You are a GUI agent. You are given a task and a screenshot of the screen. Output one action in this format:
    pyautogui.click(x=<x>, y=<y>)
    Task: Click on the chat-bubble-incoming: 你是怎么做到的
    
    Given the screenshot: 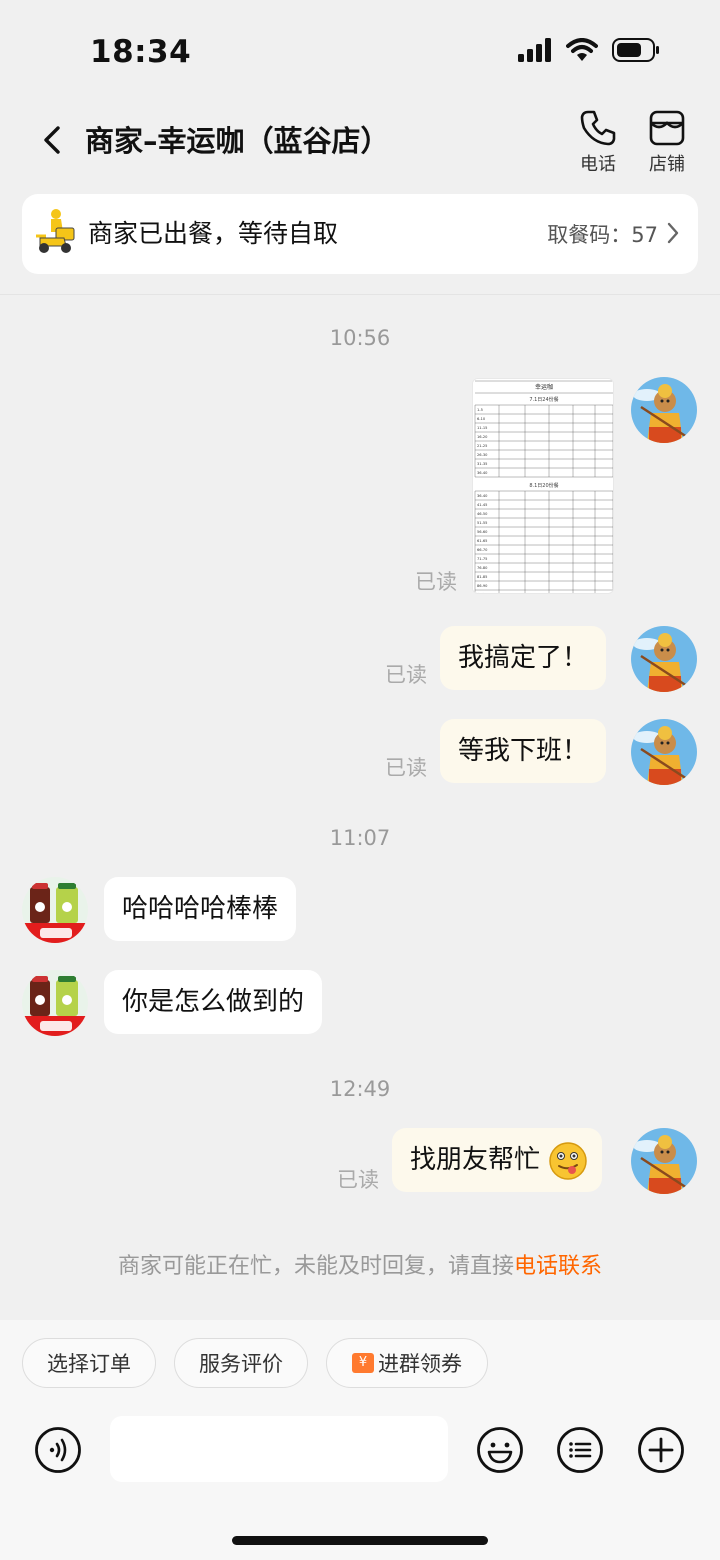 What is the action you would take?
    pyautogui.click(x=213, y=1002)
    